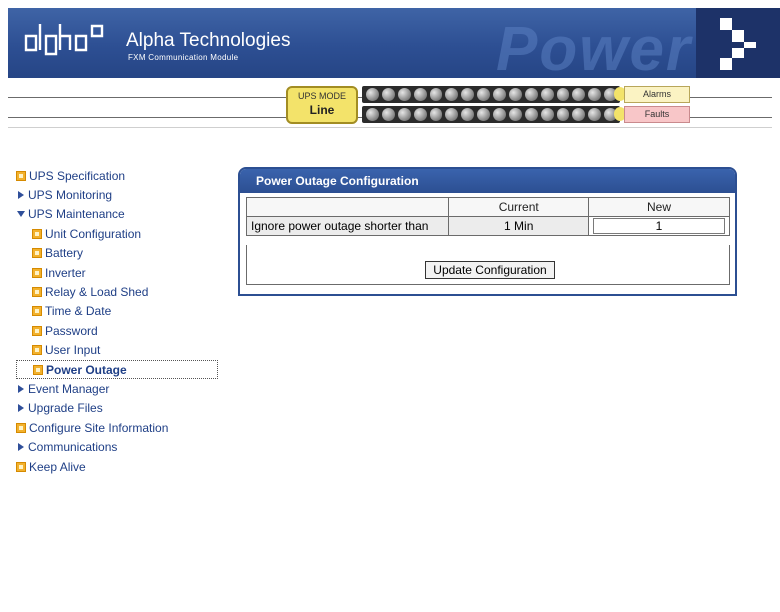  Describe the element at coordinates (73, 447) in the screenshot. I see `sidebar-item-label: Communications` at that location.